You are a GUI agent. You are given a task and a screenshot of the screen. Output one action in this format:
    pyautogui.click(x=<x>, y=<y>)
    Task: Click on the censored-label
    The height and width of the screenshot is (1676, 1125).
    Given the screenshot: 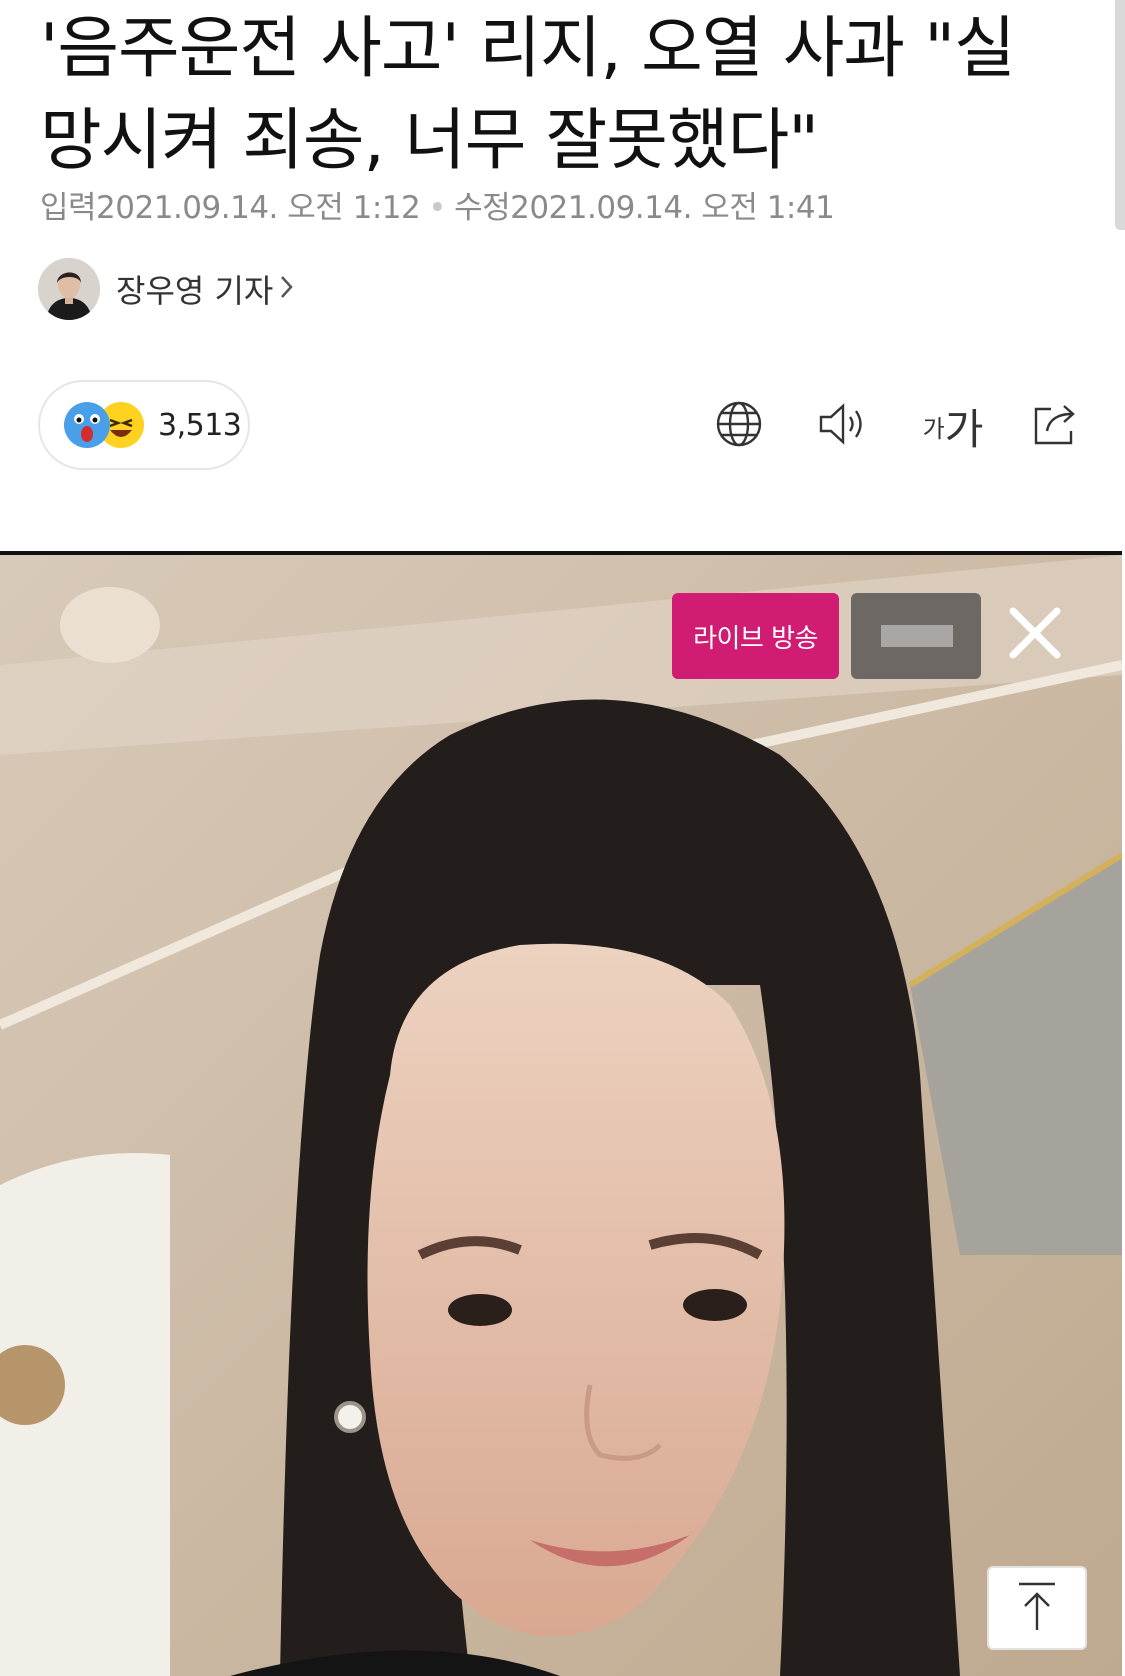 What is the action you would take?
    pyautogui.click(x=916, y=636)
    